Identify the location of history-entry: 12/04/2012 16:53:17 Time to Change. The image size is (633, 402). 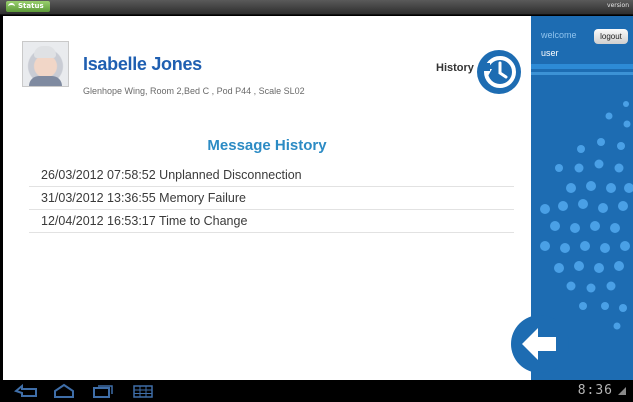
(271, 221).